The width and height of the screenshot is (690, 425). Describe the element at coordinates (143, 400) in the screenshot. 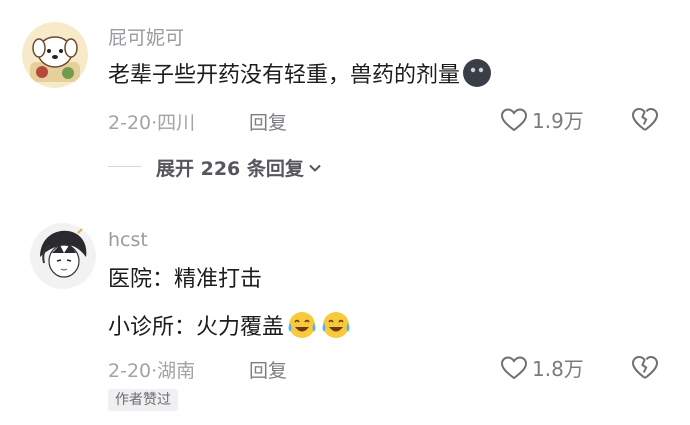

I see `author-liked-badge: 作者赞过` at that location.